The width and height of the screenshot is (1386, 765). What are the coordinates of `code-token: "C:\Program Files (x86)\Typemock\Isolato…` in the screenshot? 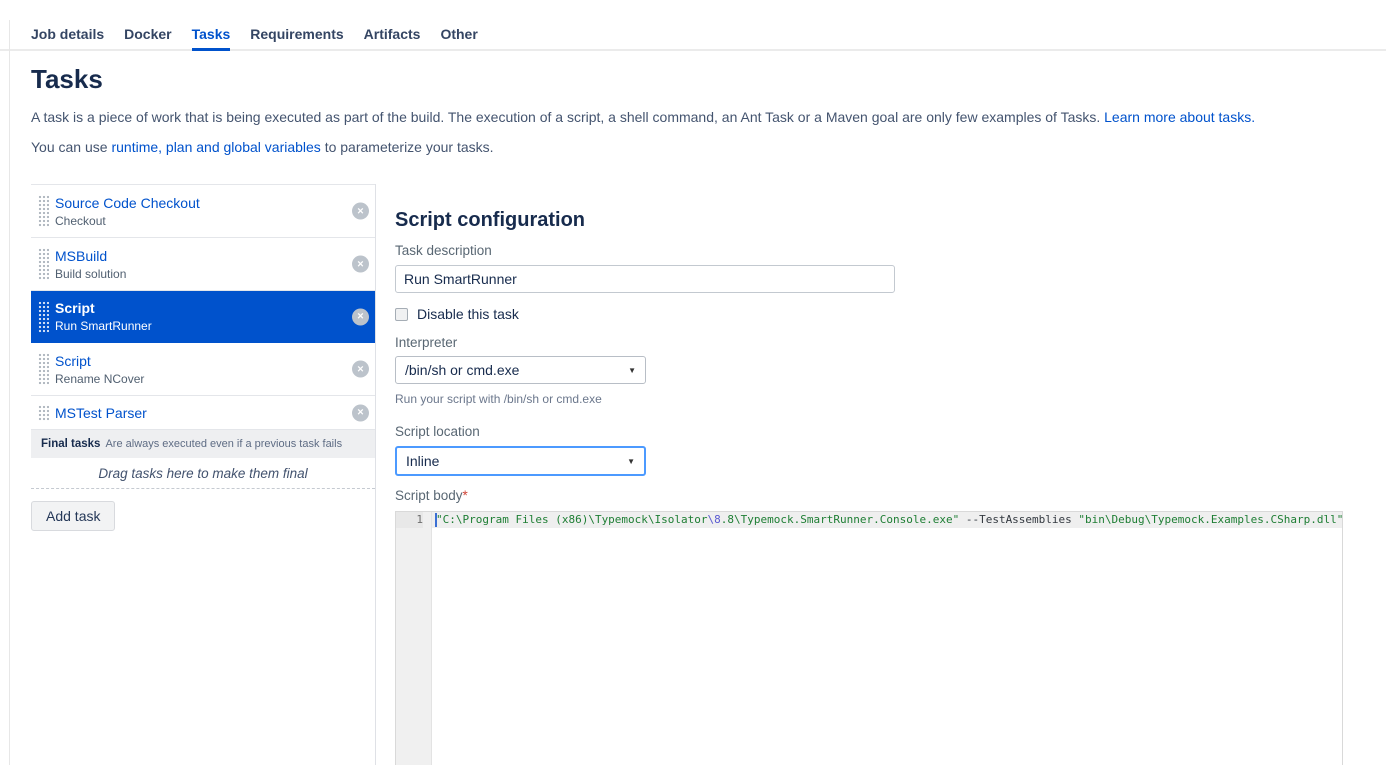 It's located at (572, 519).